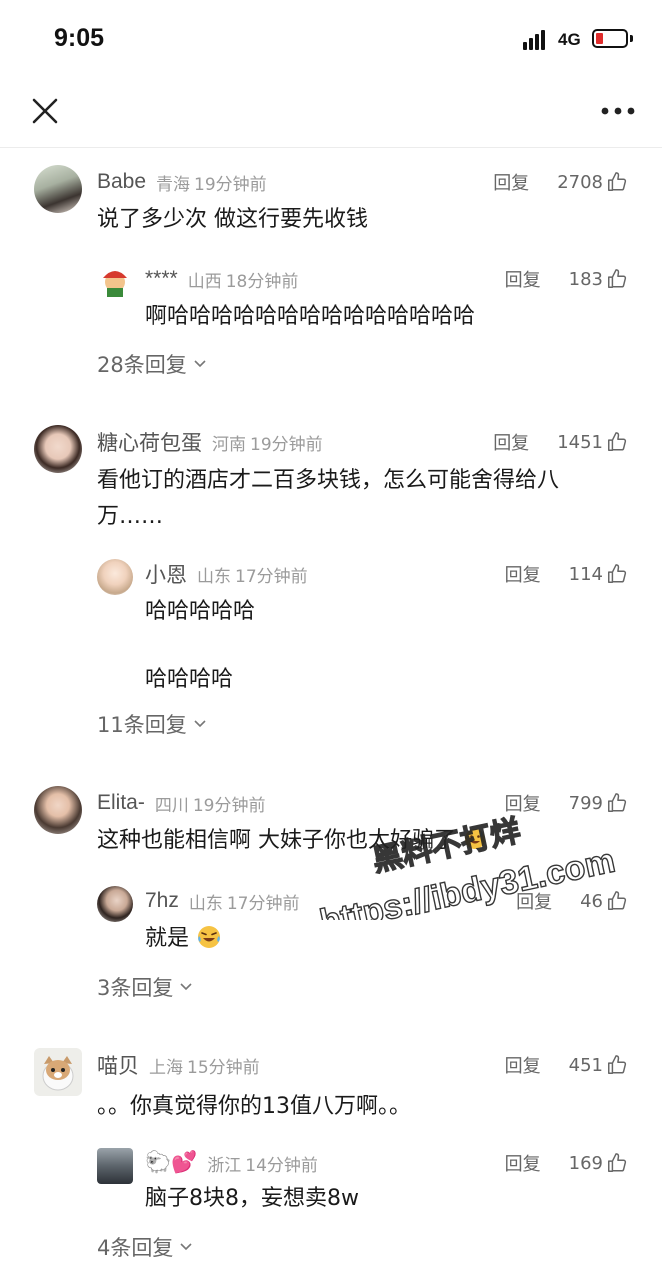 This screenshot has height=1280, width=662. I want to click on timestamp: 18分钟前, so click(262, 281).